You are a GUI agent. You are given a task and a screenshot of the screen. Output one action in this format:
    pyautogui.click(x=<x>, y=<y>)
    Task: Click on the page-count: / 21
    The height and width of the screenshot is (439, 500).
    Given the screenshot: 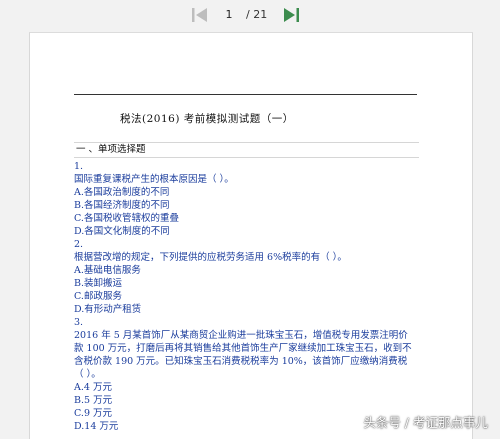 What is the action you would take?
    pyautogui.click(x=257, y=14)
    